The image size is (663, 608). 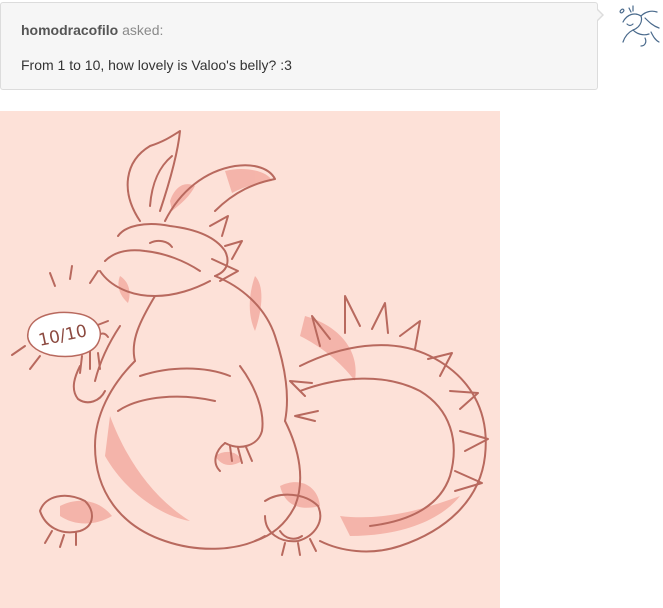 I want to click on ask-pointer-inner, so click(x=599, y=15).